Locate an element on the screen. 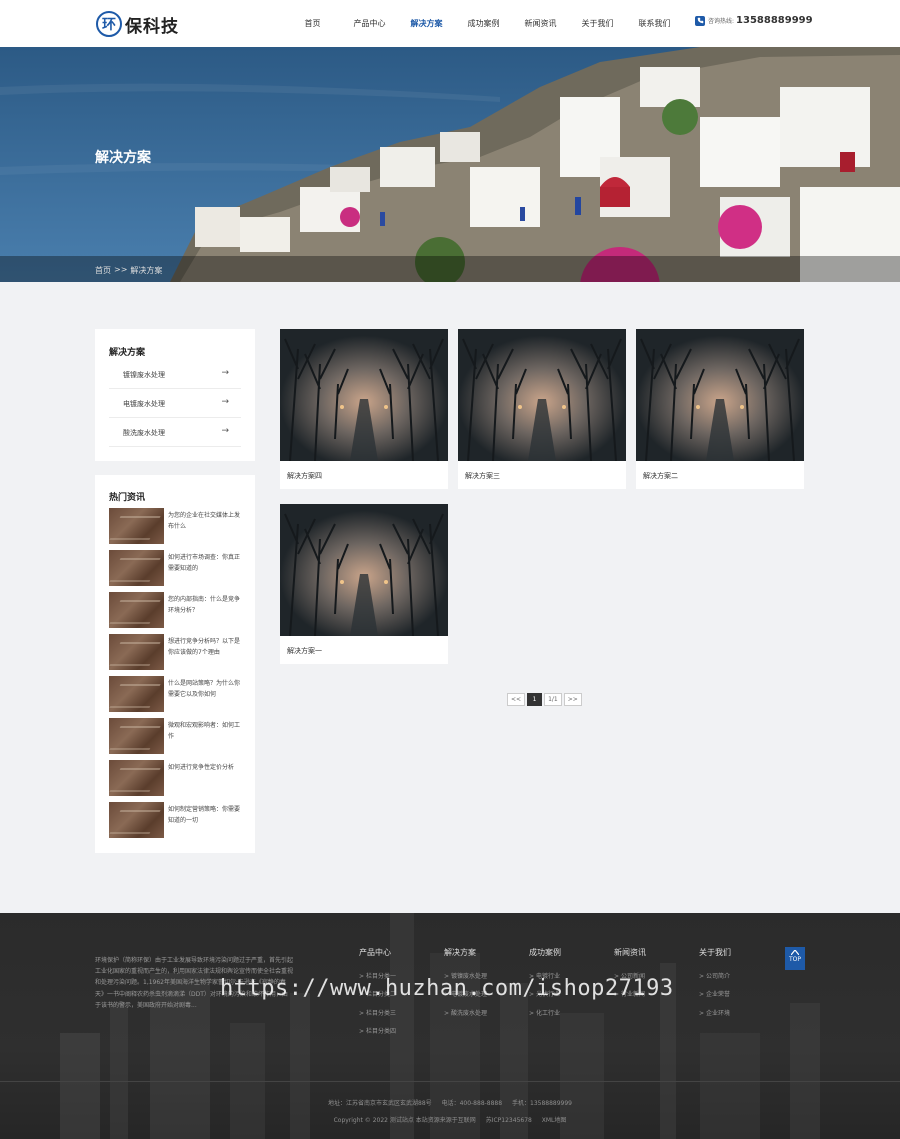  footer-link: > 栏目分类三 is located at coordinates (377, 1014).